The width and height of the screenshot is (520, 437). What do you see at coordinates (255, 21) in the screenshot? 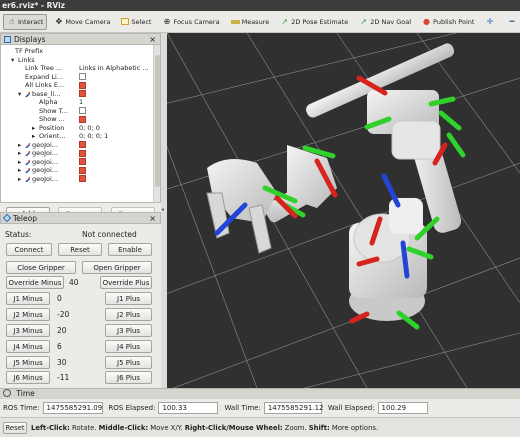
I see `measure-label: Measure` at bounding box center [255, 21].